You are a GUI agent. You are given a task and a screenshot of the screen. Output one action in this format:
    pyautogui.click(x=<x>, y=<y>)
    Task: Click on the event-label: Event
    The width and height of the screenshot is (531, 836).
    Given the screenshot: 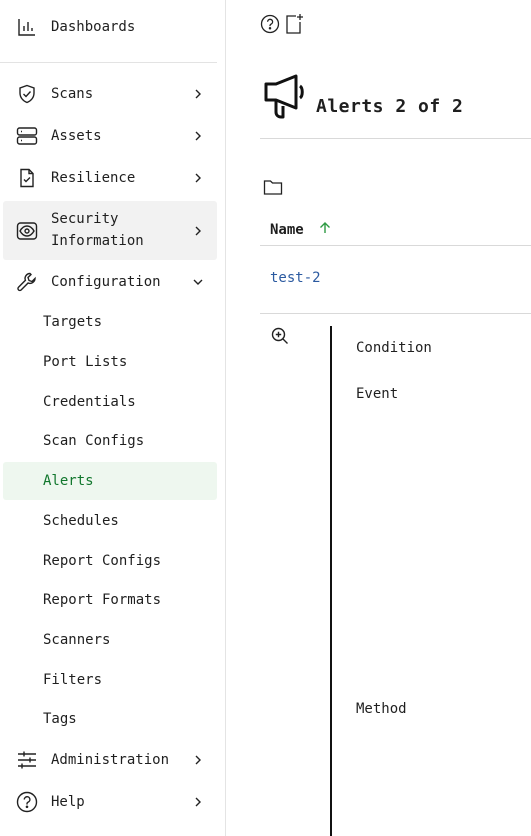 What is the action you would take?
    pyautogui.click(x=377, y=394)
    